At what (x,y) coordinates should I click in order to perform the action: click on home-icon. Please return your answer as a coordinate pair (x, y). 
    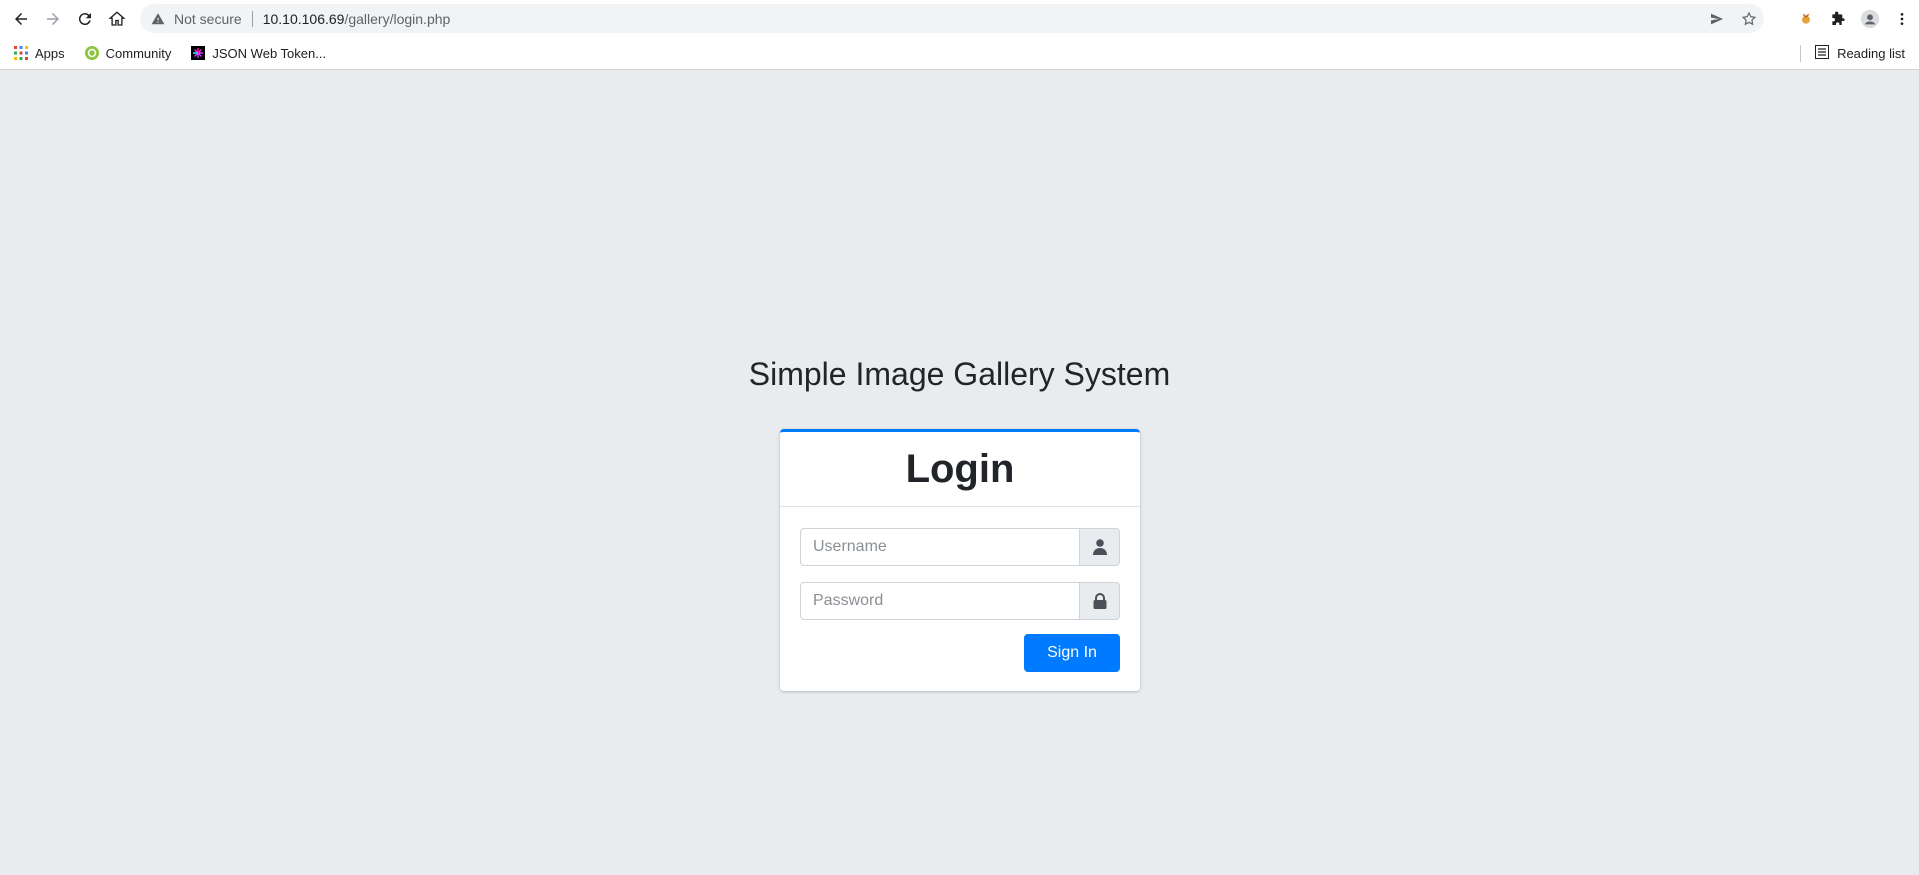
    Looking at the image, I should click on (117, 18).